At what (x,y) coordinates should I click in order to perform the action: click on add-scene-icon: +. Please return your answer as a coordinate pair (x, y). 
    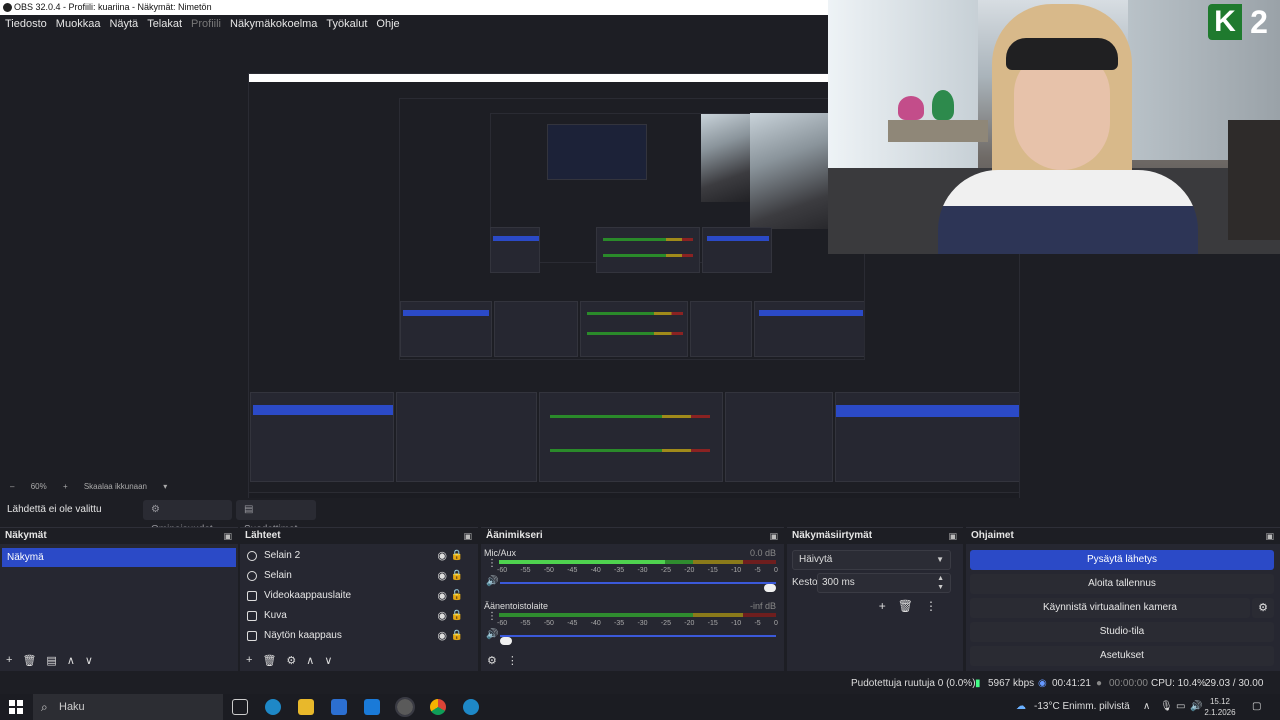
    Looking at the image, I should click on (9, 660).